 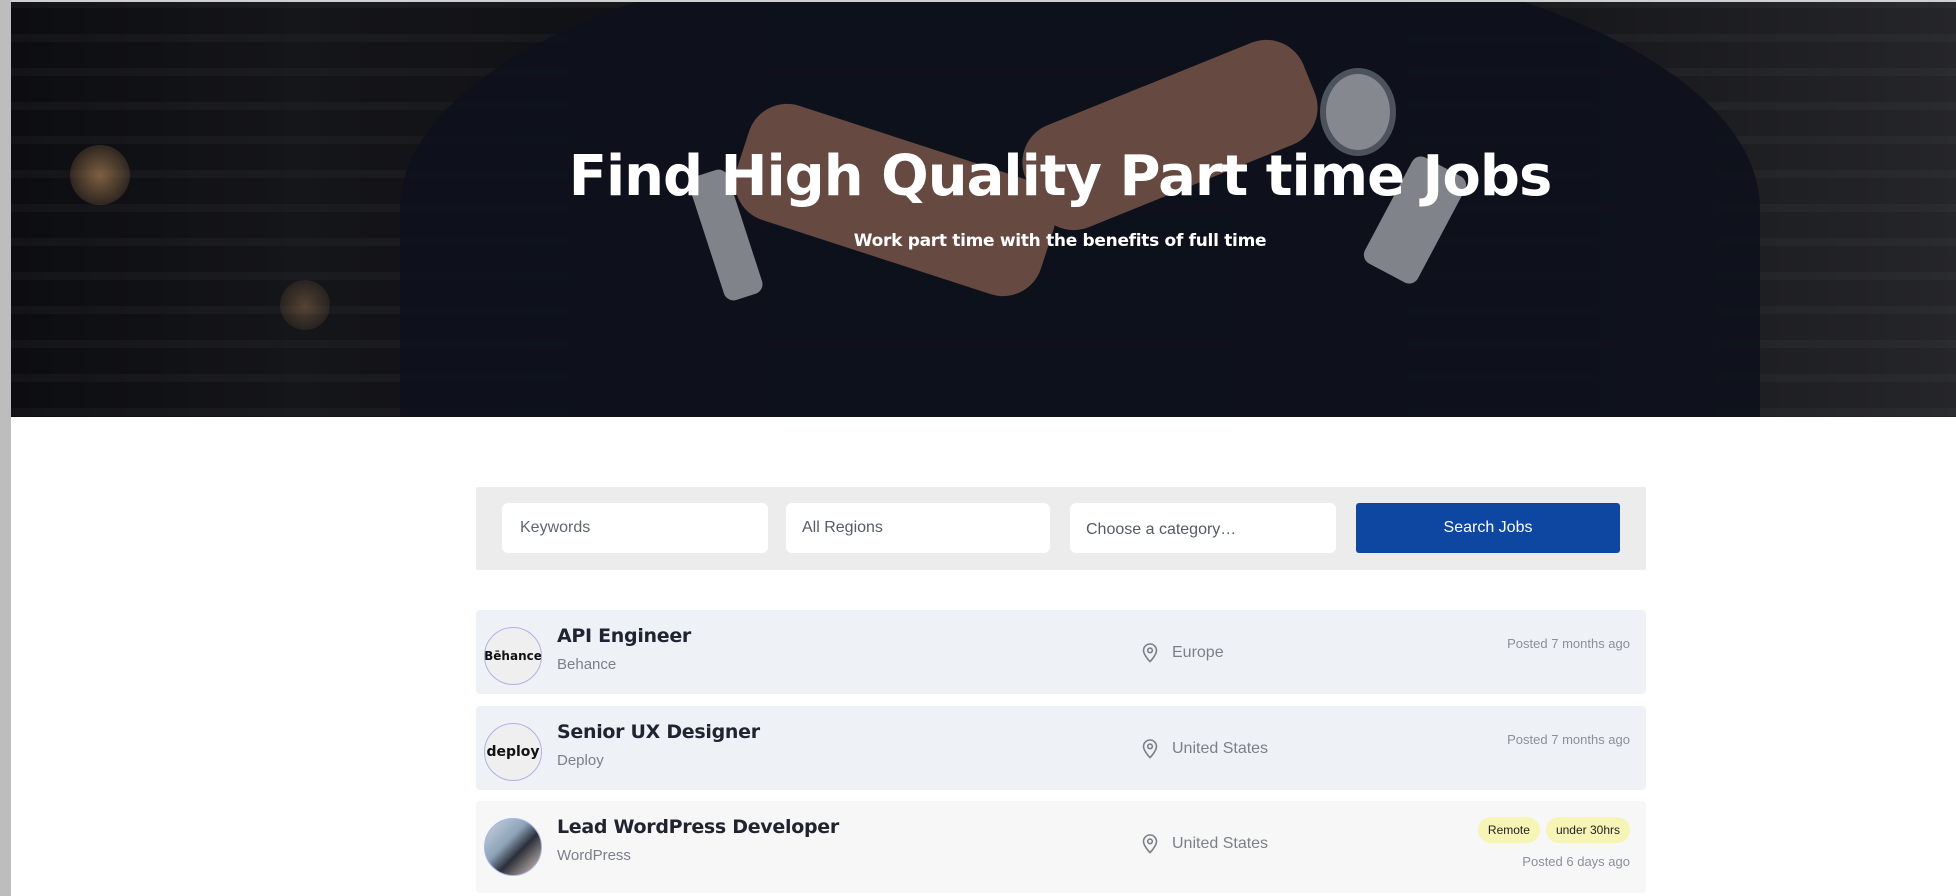 What do you see at coordinates (1060, 176) in the screenshot?
I see `hero-title: Find High Quality Part time Jobs` at bounding box center [1060, 176].